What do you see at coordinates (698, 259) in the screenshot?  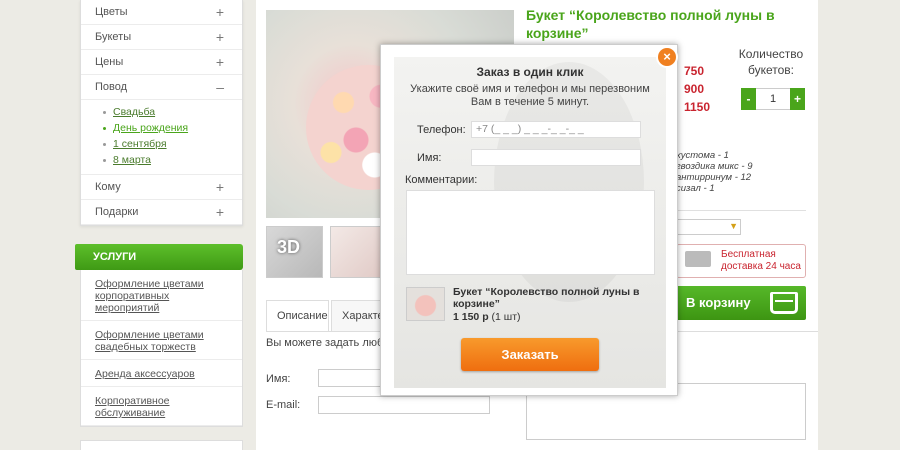 I see `truck-icon` at bounding box center [698, 259].